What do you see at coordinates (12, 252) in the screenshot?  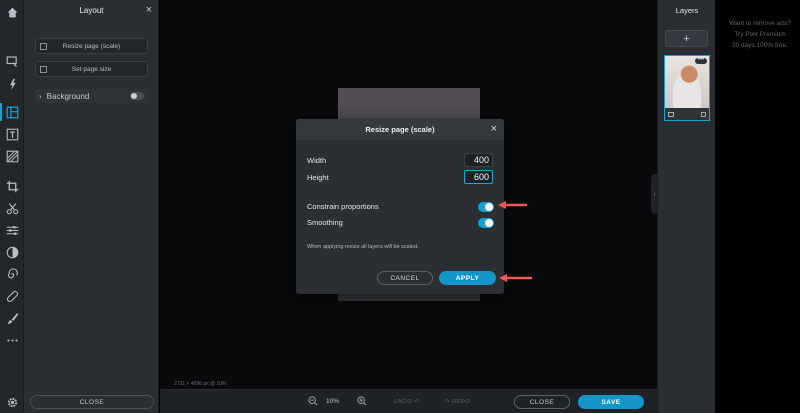 I see `contrast-icon` at bounding box center [12, 252].